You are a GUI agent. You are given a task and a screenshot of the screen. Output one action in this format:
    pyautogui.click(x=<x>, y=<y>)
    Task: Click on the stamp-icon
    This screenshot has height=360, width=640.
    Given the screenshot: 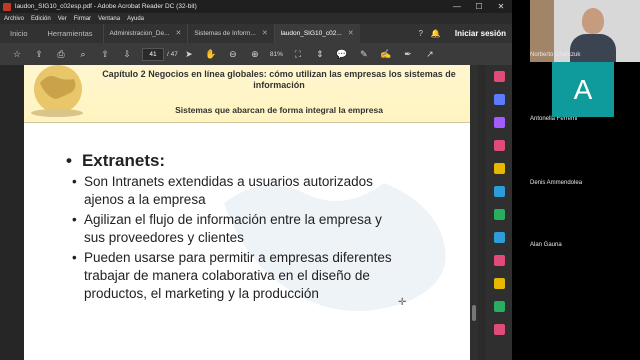 What is the action you would take?
    pyautogui.click(x=499, y=168)
    